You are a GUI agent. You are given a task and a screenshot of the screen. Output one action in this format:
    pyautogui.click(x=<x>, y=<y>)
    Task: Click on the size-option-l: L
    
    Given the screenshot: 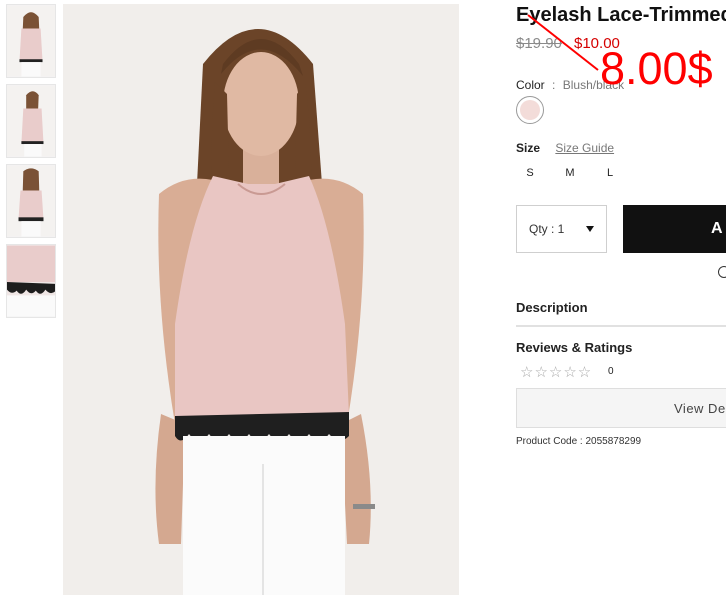 What is the action you would take?
    pyautogui.click(x=610, y=173)
    